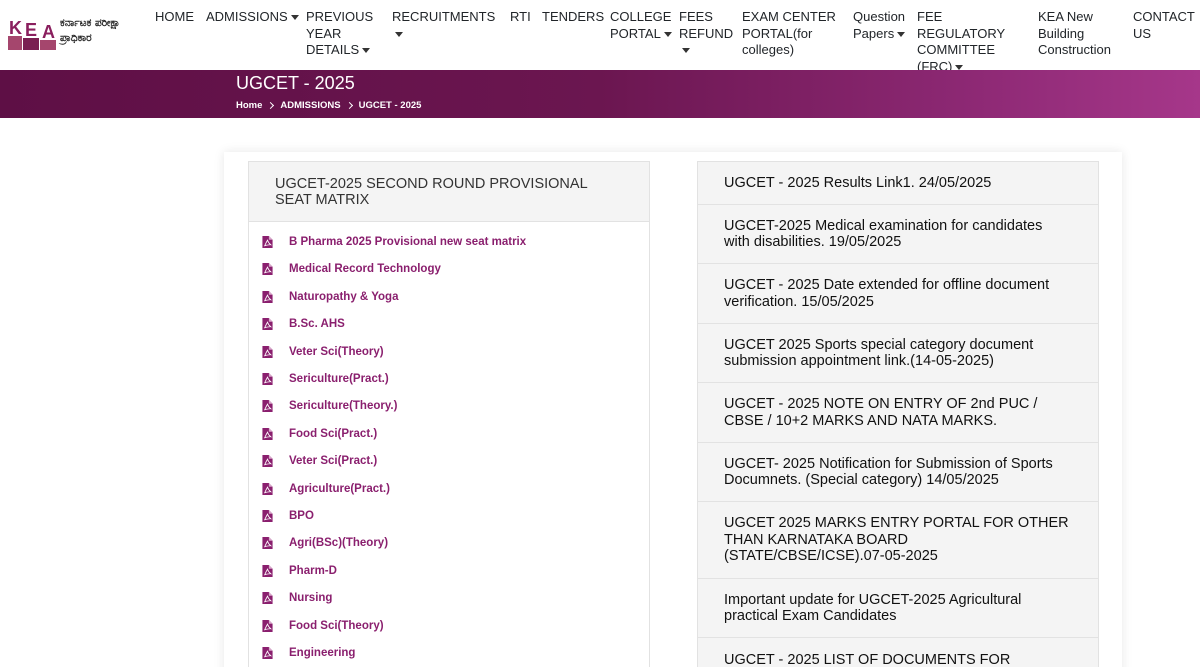 Image resolution: width=1200 pixels, height=667 pixels. What do you see at coordinates (882, 25) in the screenshot?
I see `nav-question-papers: Question Papers` at bounding box center [882, 25].